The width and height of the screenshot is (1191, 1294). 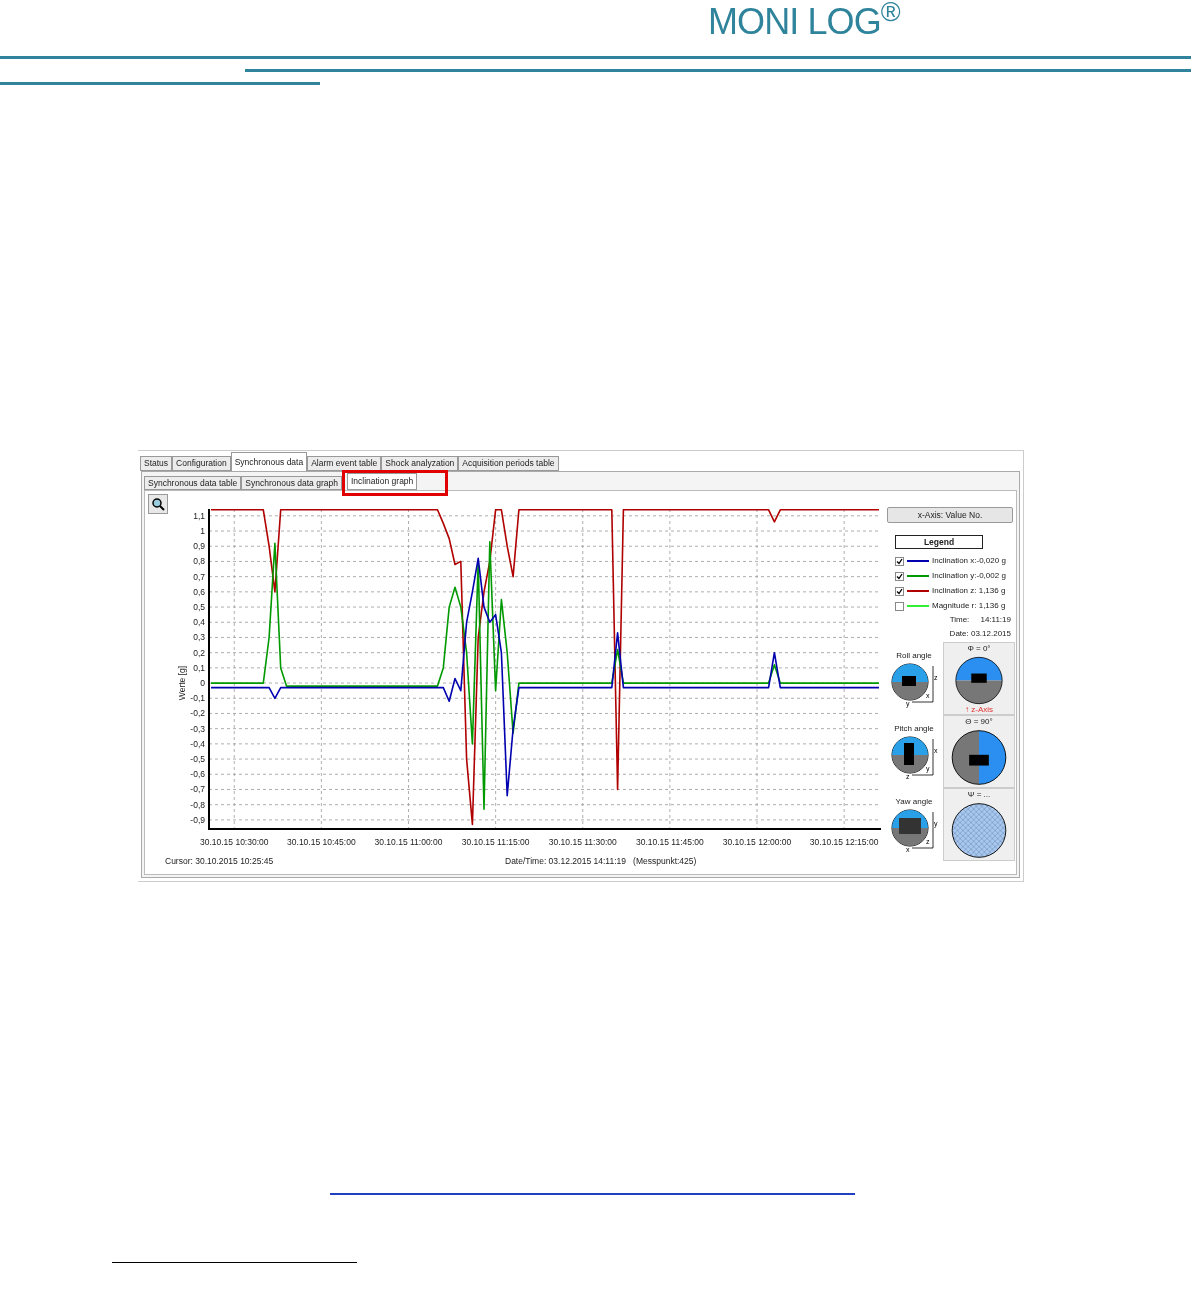 What do you see at coordinates (804, 22) in the screenshot?
I see `logo: MONI LOG$^{®}$` at bounding box center [804, 22].